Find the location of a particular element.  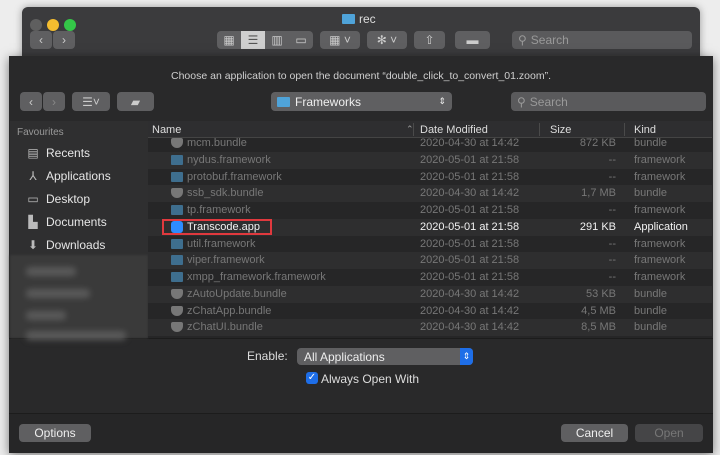

sidebar-item-desktop: ▭ Desktop is located at coordinates (58, 199).